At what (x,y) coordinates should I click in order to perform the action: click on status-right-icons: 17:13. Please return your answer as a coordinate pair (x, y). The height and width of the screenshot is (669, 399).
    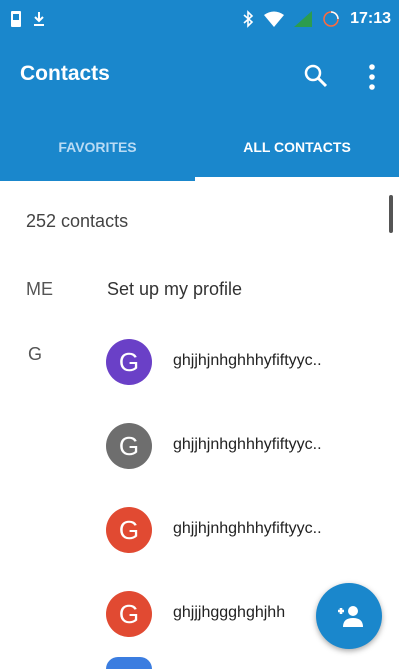
    Looking at the image, I should click on (316, 19).